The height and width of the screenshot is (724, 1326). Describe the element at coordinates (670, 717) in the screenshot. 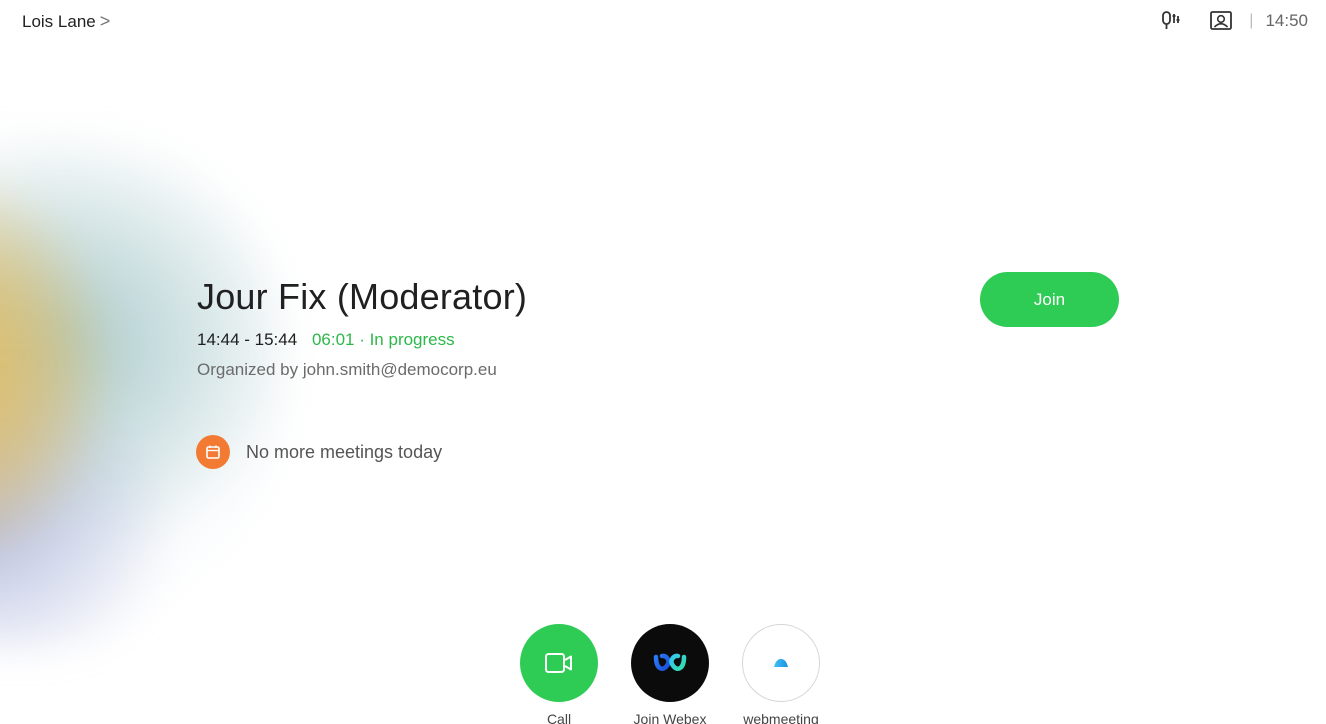

I see `join-webex-label: Join Webex` at that location.